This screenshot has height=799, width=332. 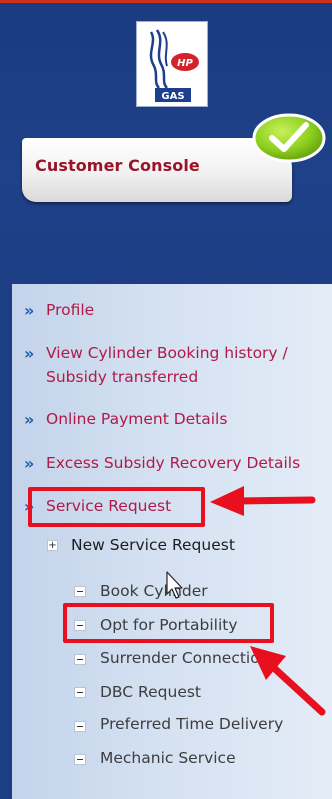 I want to click on annotation-arrow-right, so click(x=263, y=501).